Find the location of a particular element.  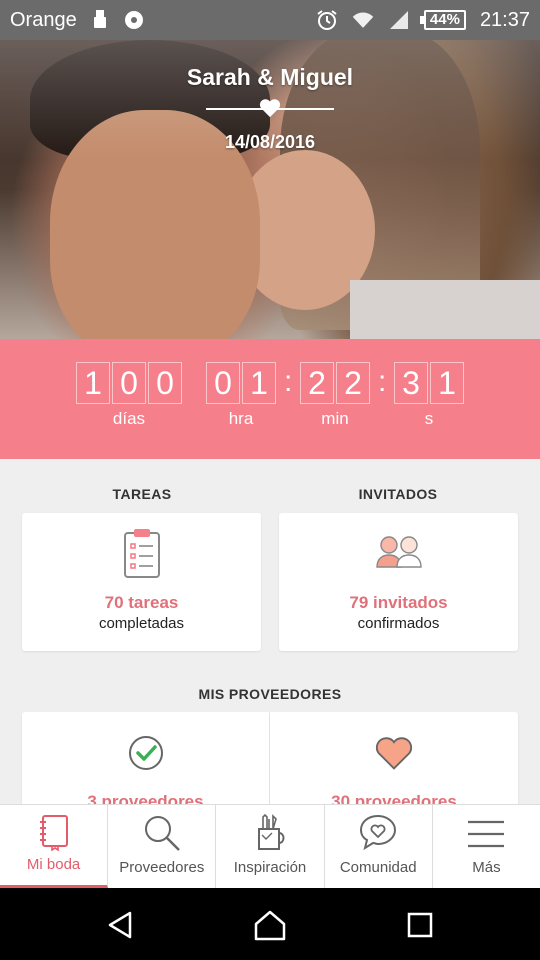

notebook-icon is located at coordinates (54, 834).